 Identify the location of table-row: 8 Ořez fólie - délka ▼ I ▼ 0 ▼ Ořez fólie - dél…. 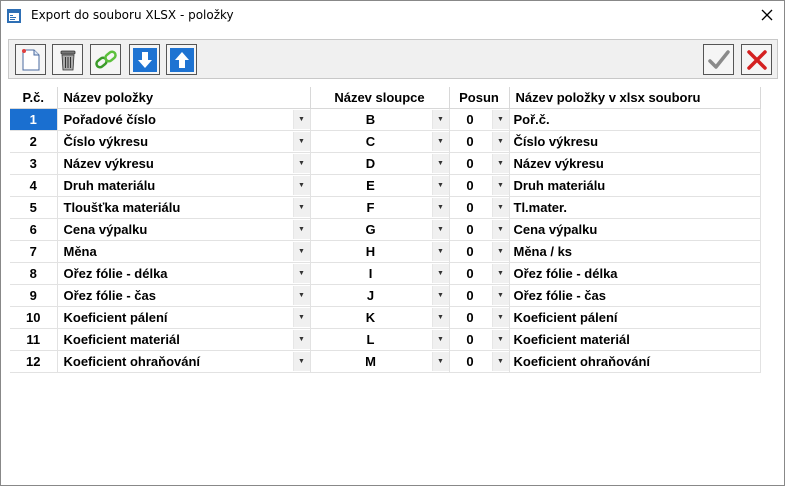
(385, 273).